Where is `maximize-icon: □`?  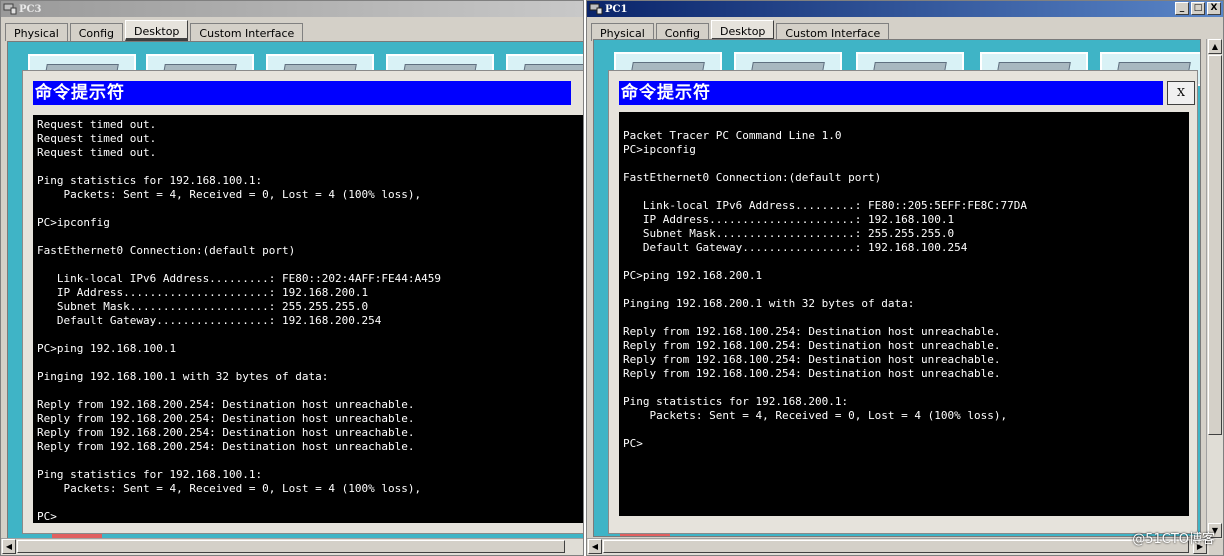
maximize-icon: □ is located at coordinates (1198, 8).